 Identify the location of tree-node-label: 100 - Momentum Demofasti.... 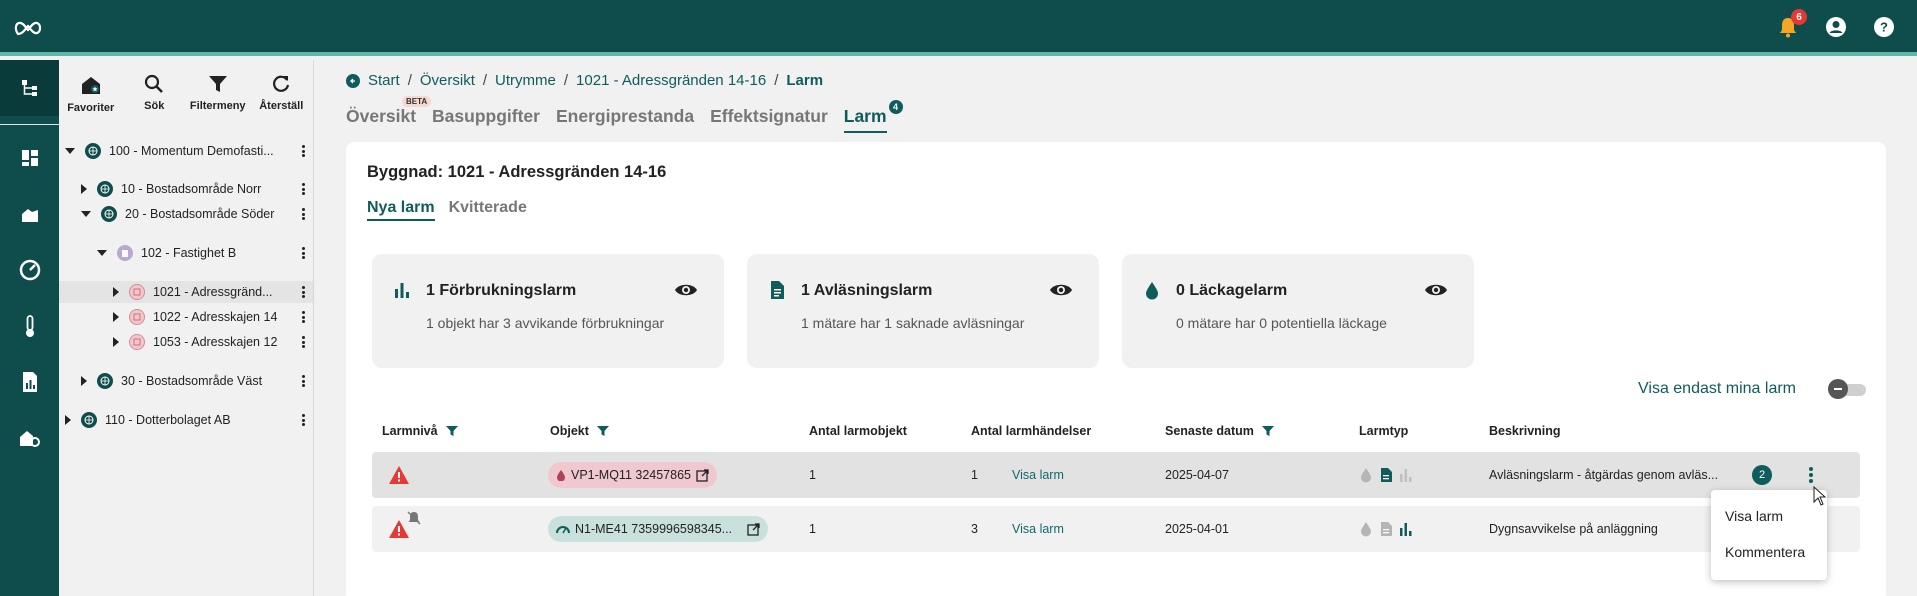
(191, 151).